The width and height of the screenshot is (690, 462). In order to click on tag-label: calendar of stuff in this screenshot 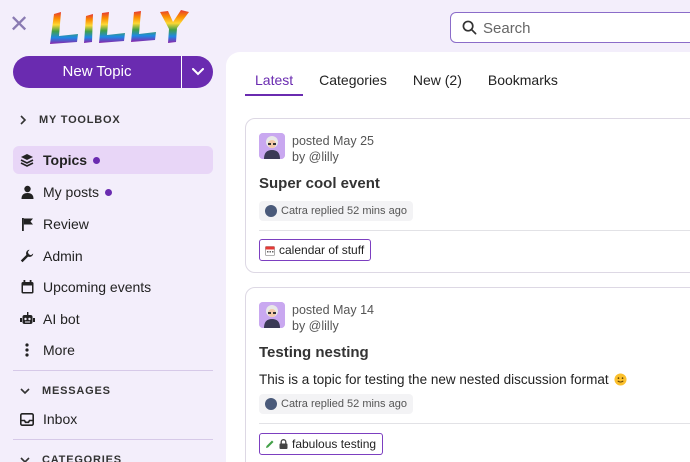, I will do `click(322, 250)`.